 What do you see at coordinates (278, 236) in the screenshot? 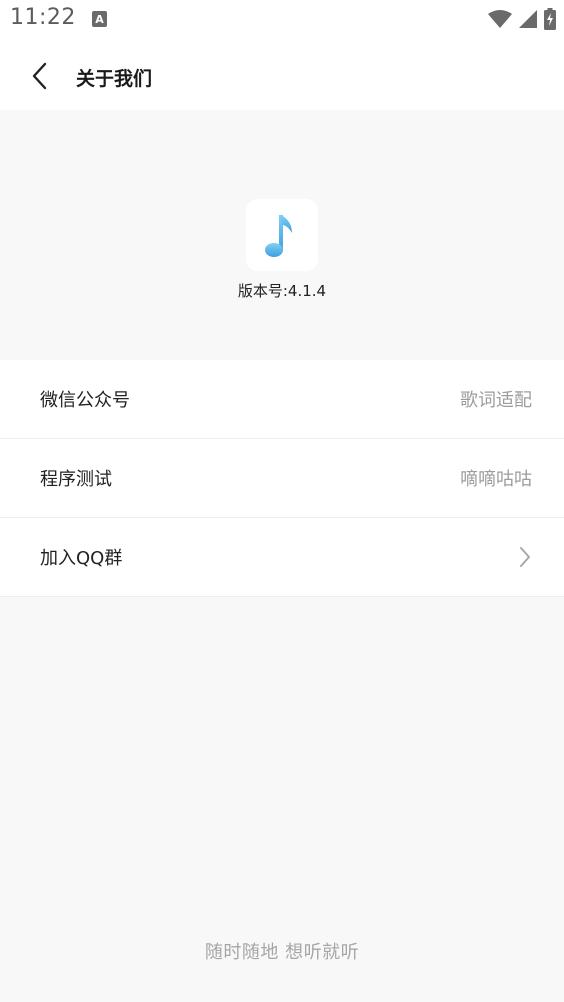
I see `music-note-icon` at bounding box center [278, 236].